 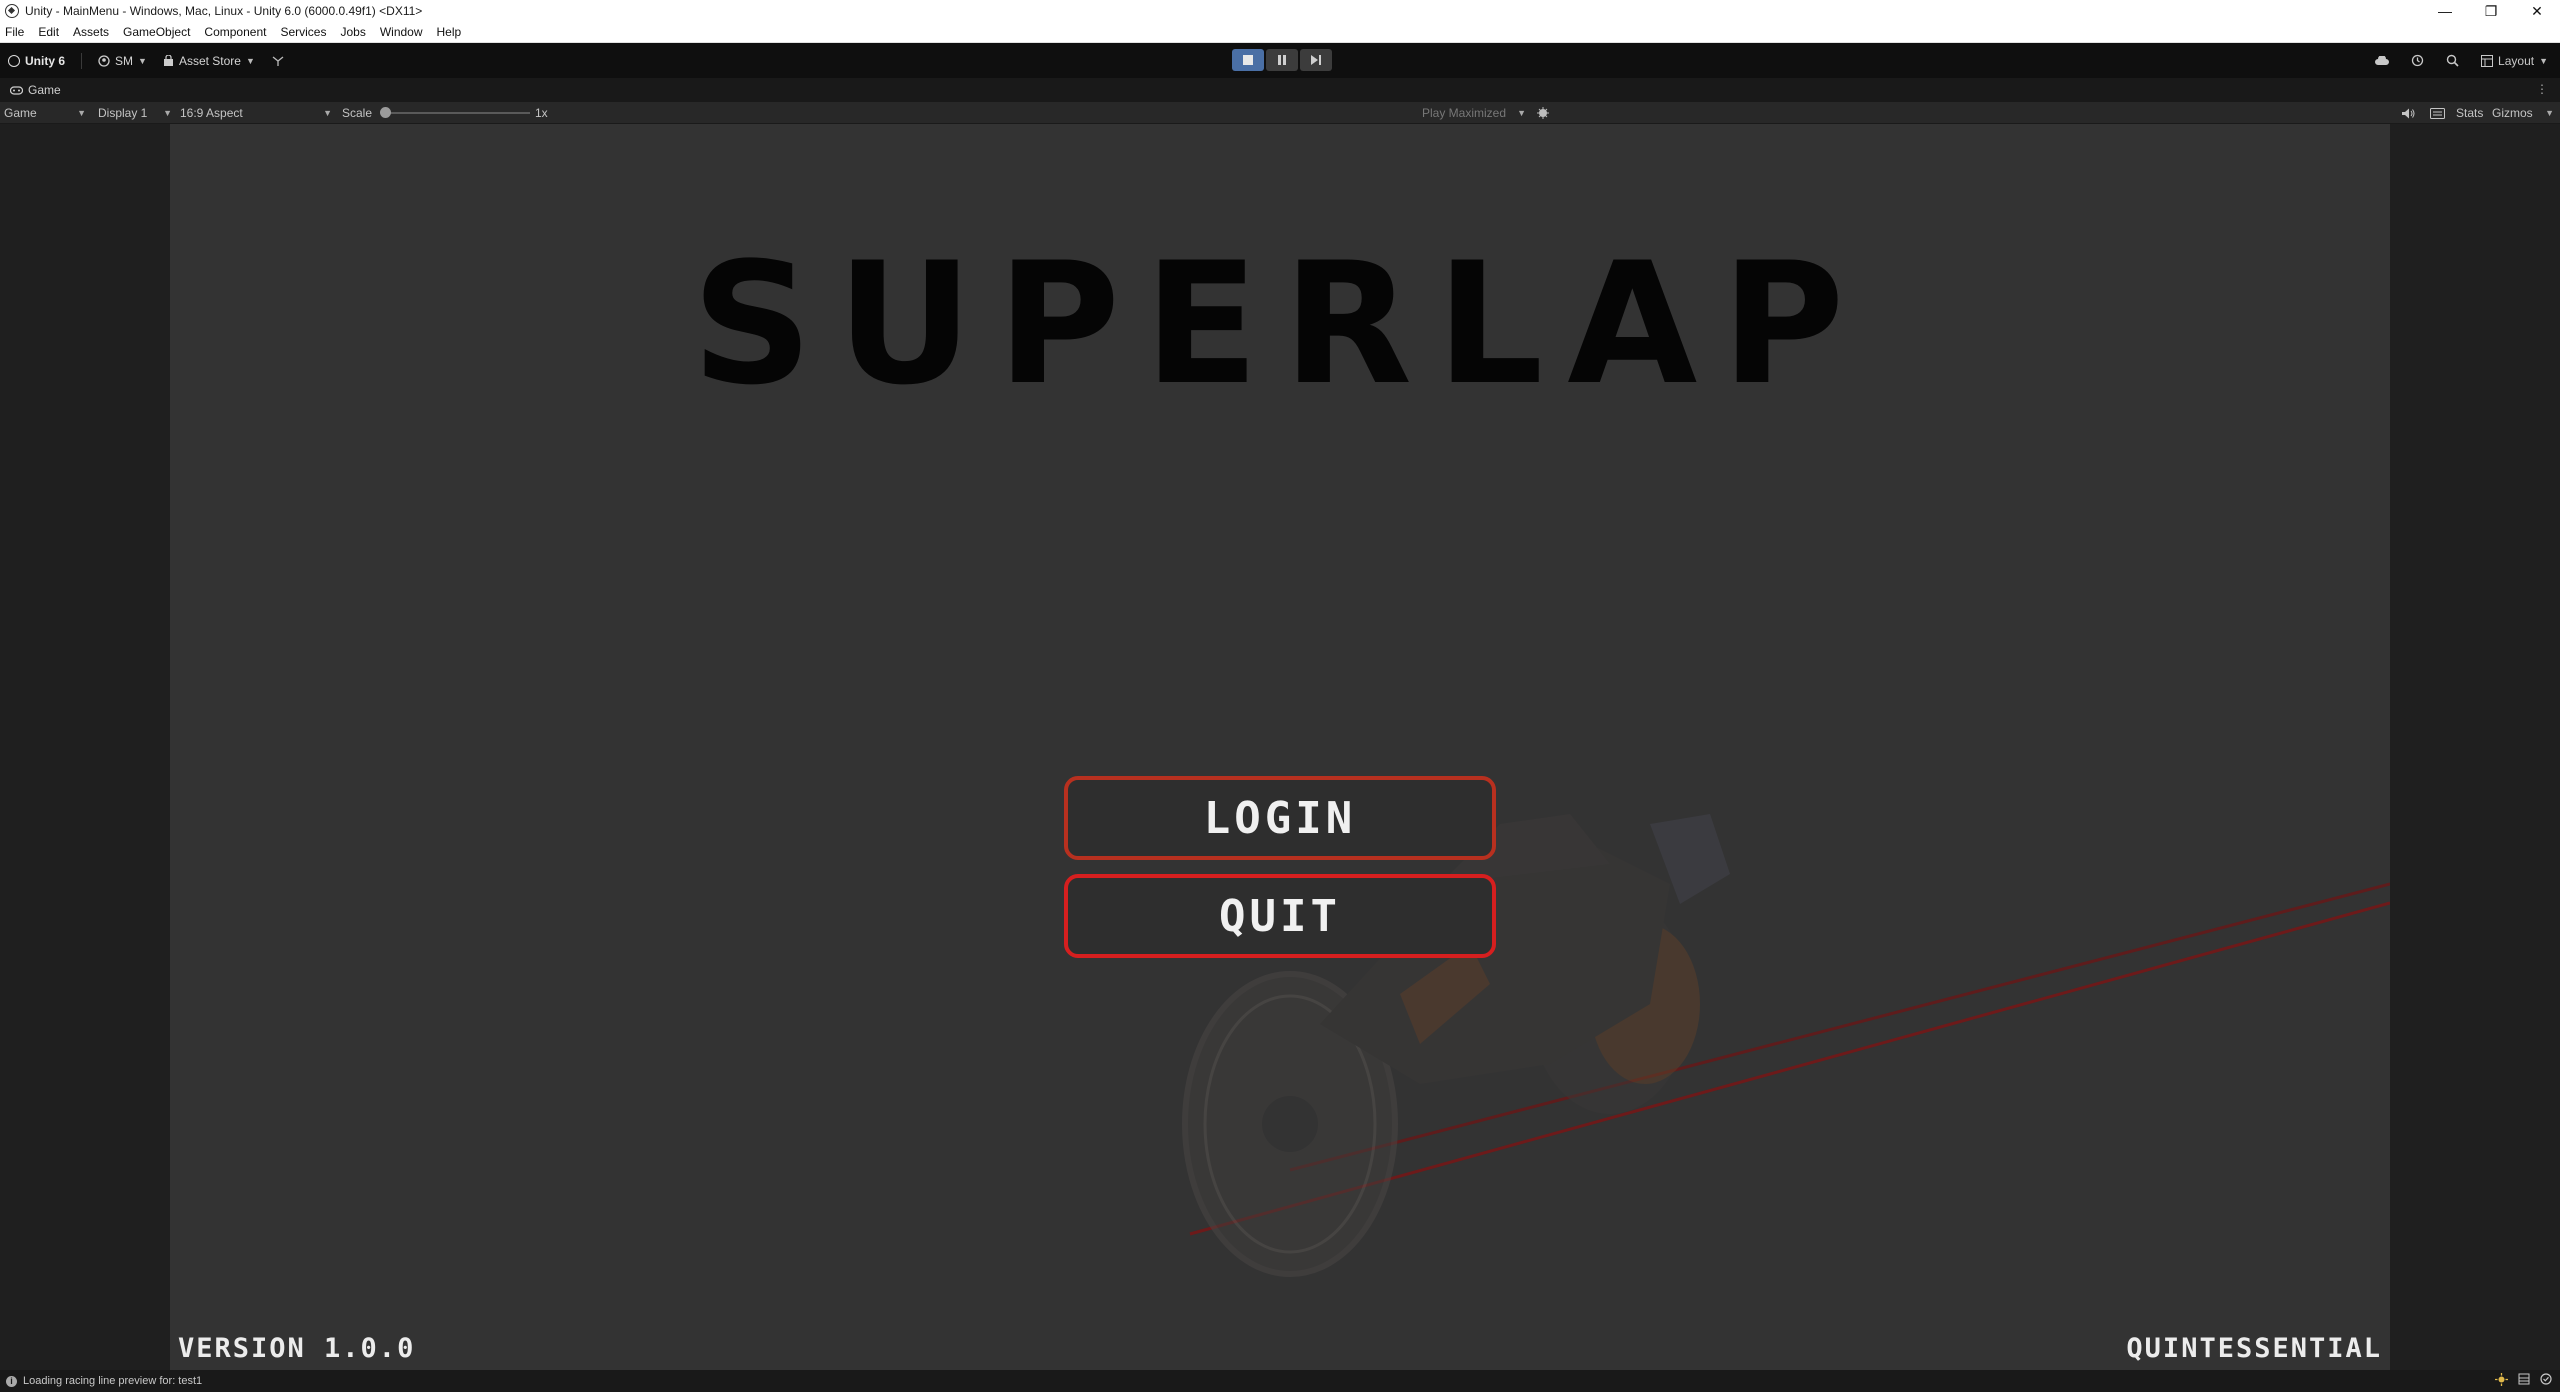 What do you see at coordinates (2452, 60) in the screenshot?
I see `search-icon` at bounding box center [2452, 60].